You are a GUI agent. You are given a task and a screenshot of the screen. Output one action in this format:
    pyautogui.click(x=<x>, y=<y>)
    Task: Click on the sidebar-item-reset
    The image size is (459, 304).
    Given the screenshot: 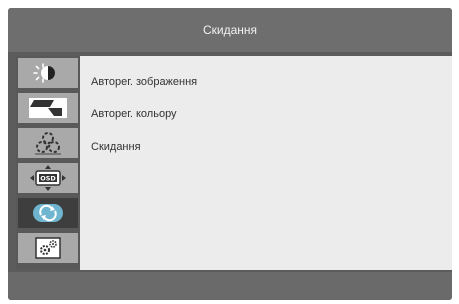 What is the action you would take?
    pyautogui.click(x=48, y=213)
    